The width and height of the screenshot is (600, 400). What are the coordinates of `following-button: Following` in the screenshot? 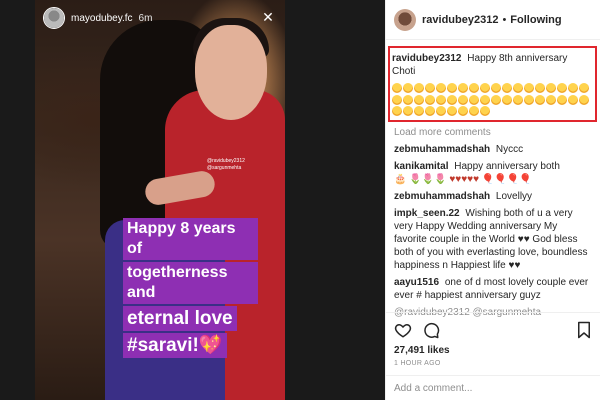 It's located at (535, 20).